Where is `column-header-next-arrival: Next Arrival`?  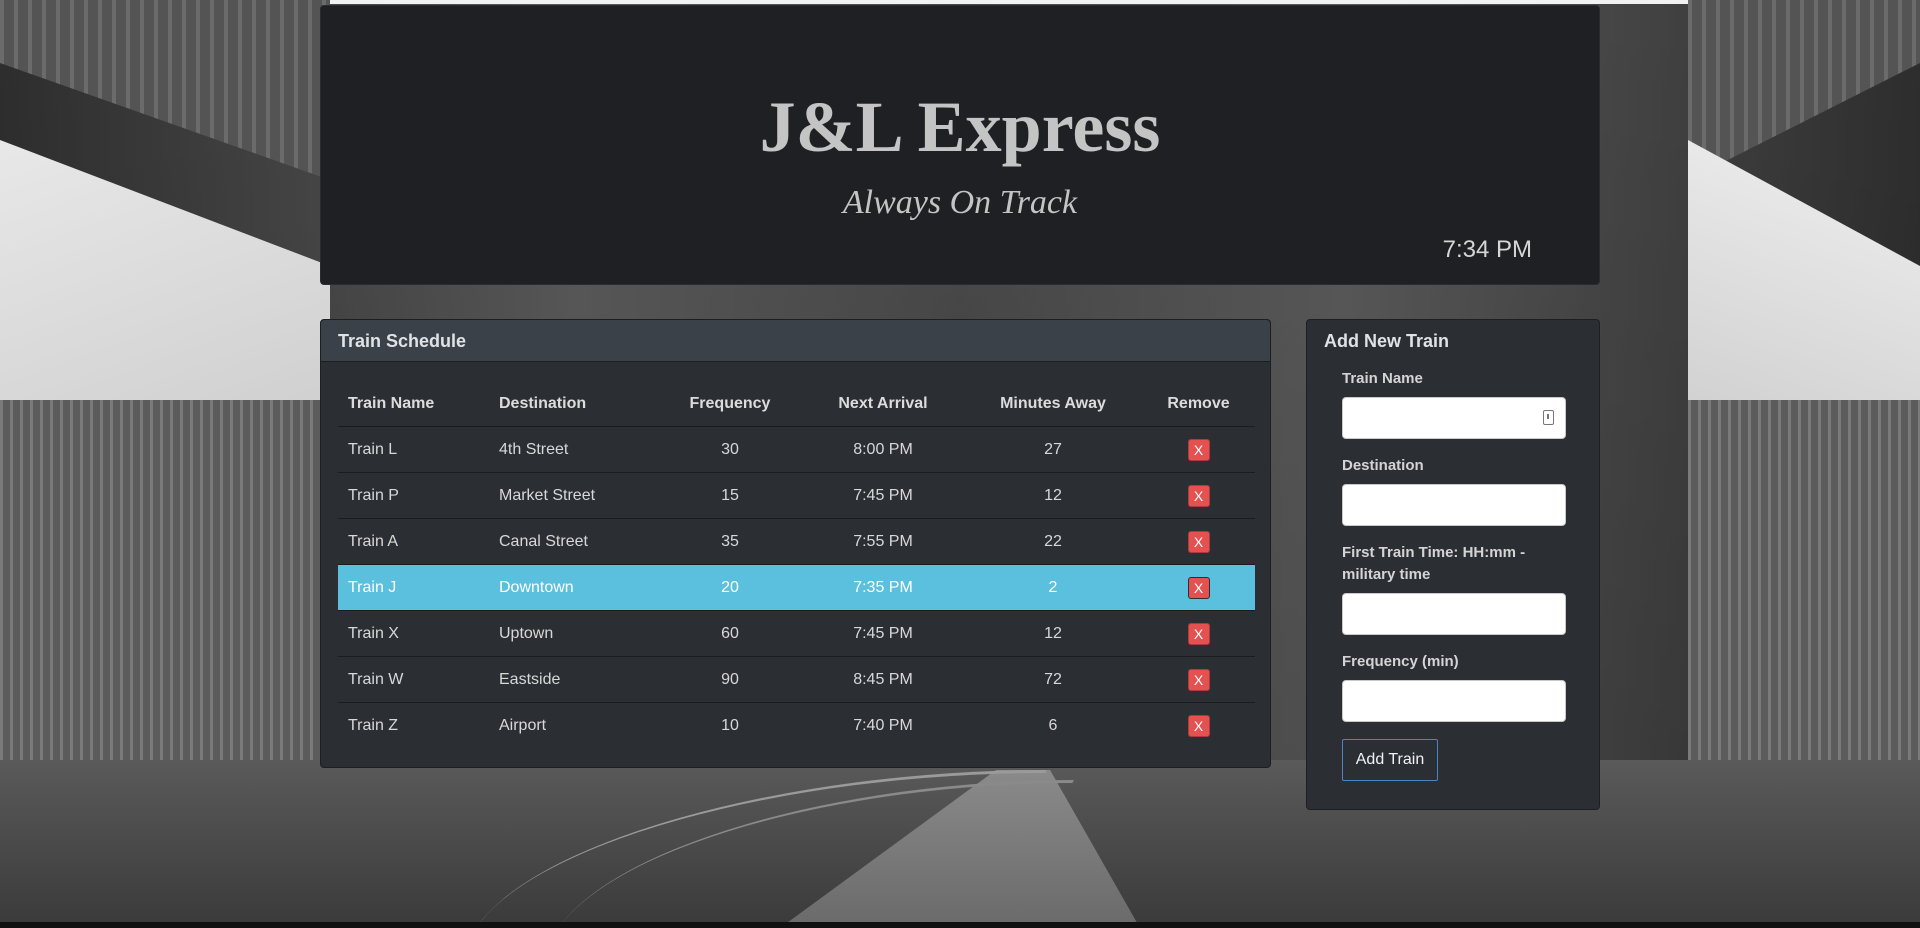 column-header-next-arrival: Next Arrival is located at coordinates (883, 404).